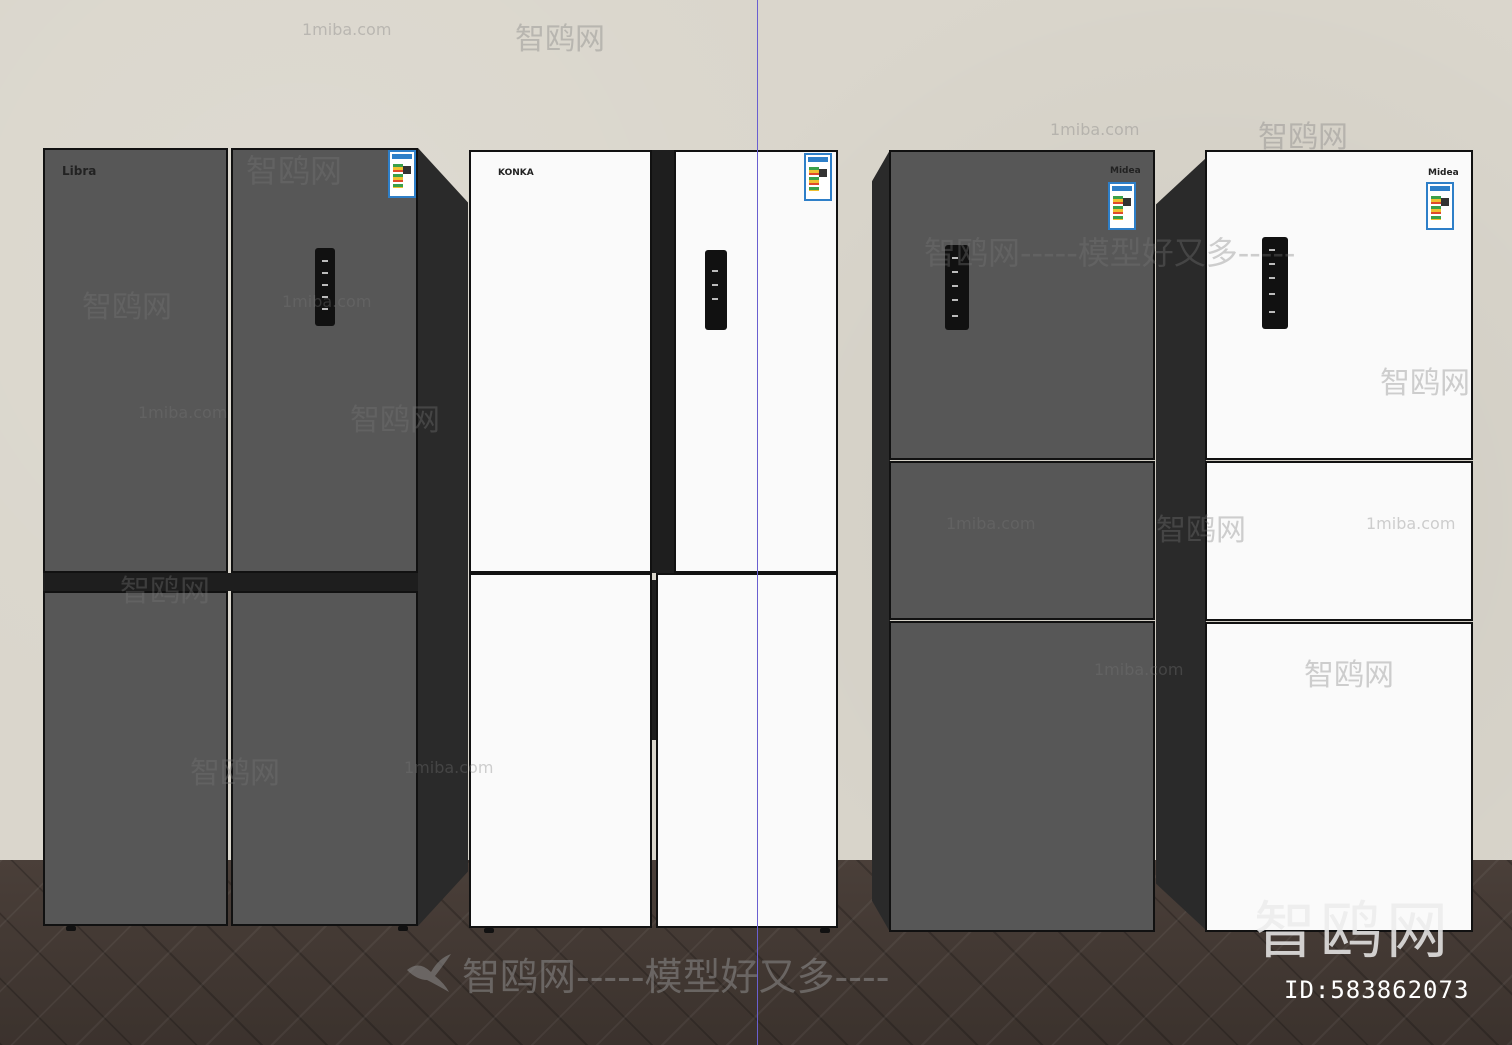 The width and height of the screenshot is (1512, 1045). Describe the element at coordinates (230, 582) in the screenshot. I see `fridge-1-middle-strip` at that location.